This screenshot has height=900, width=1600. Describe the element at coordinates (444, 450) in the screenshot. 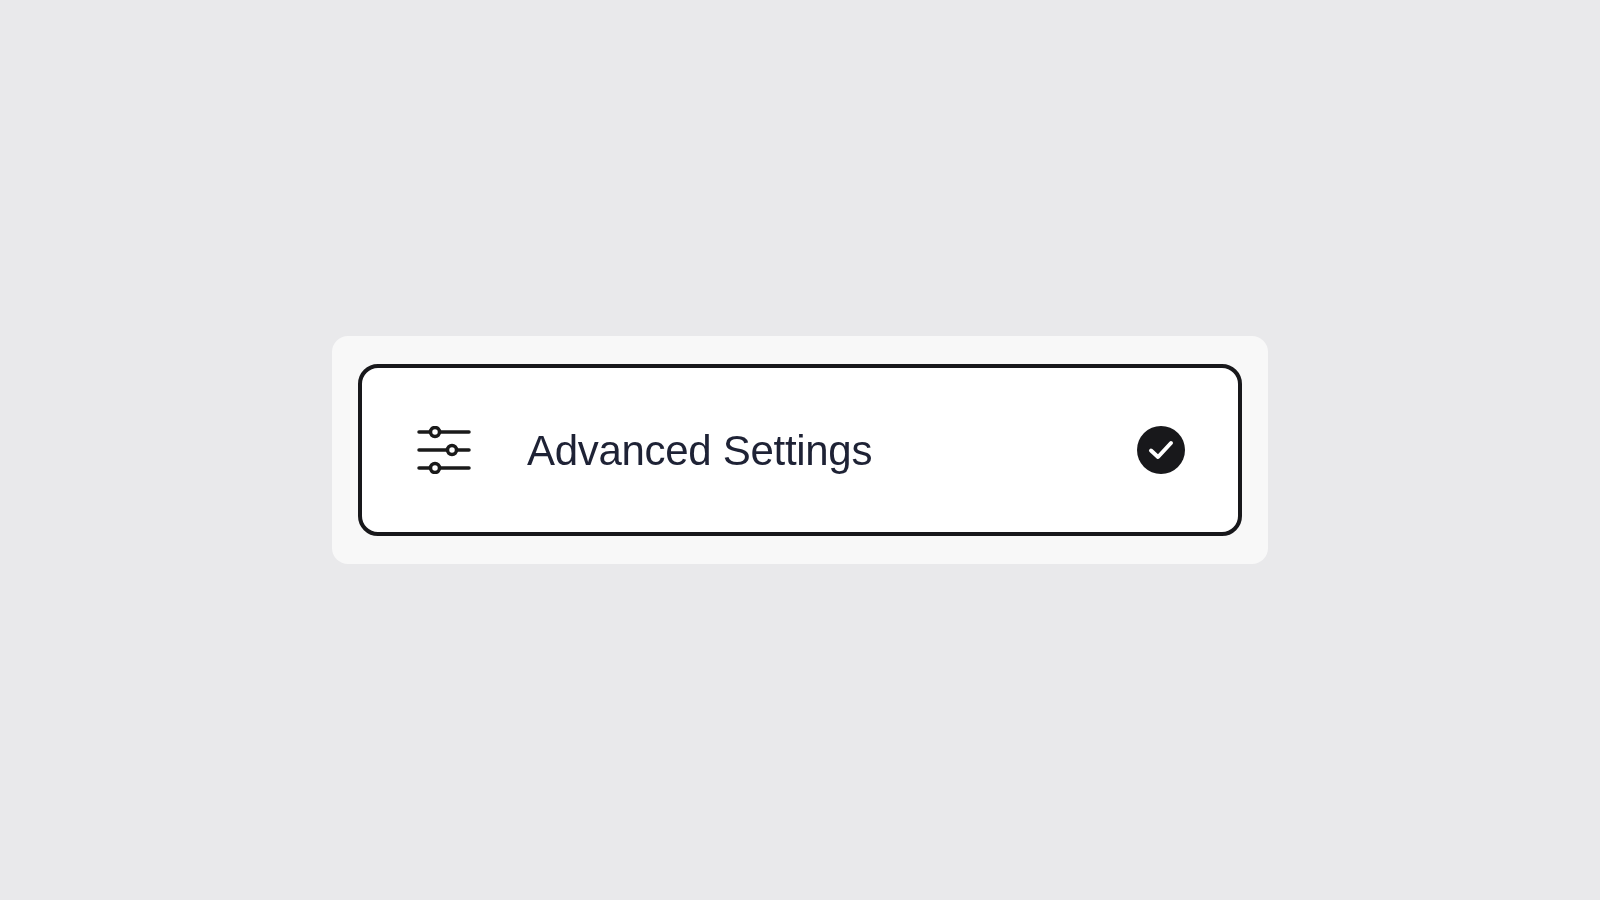

I see `sliders-icon` at that location.